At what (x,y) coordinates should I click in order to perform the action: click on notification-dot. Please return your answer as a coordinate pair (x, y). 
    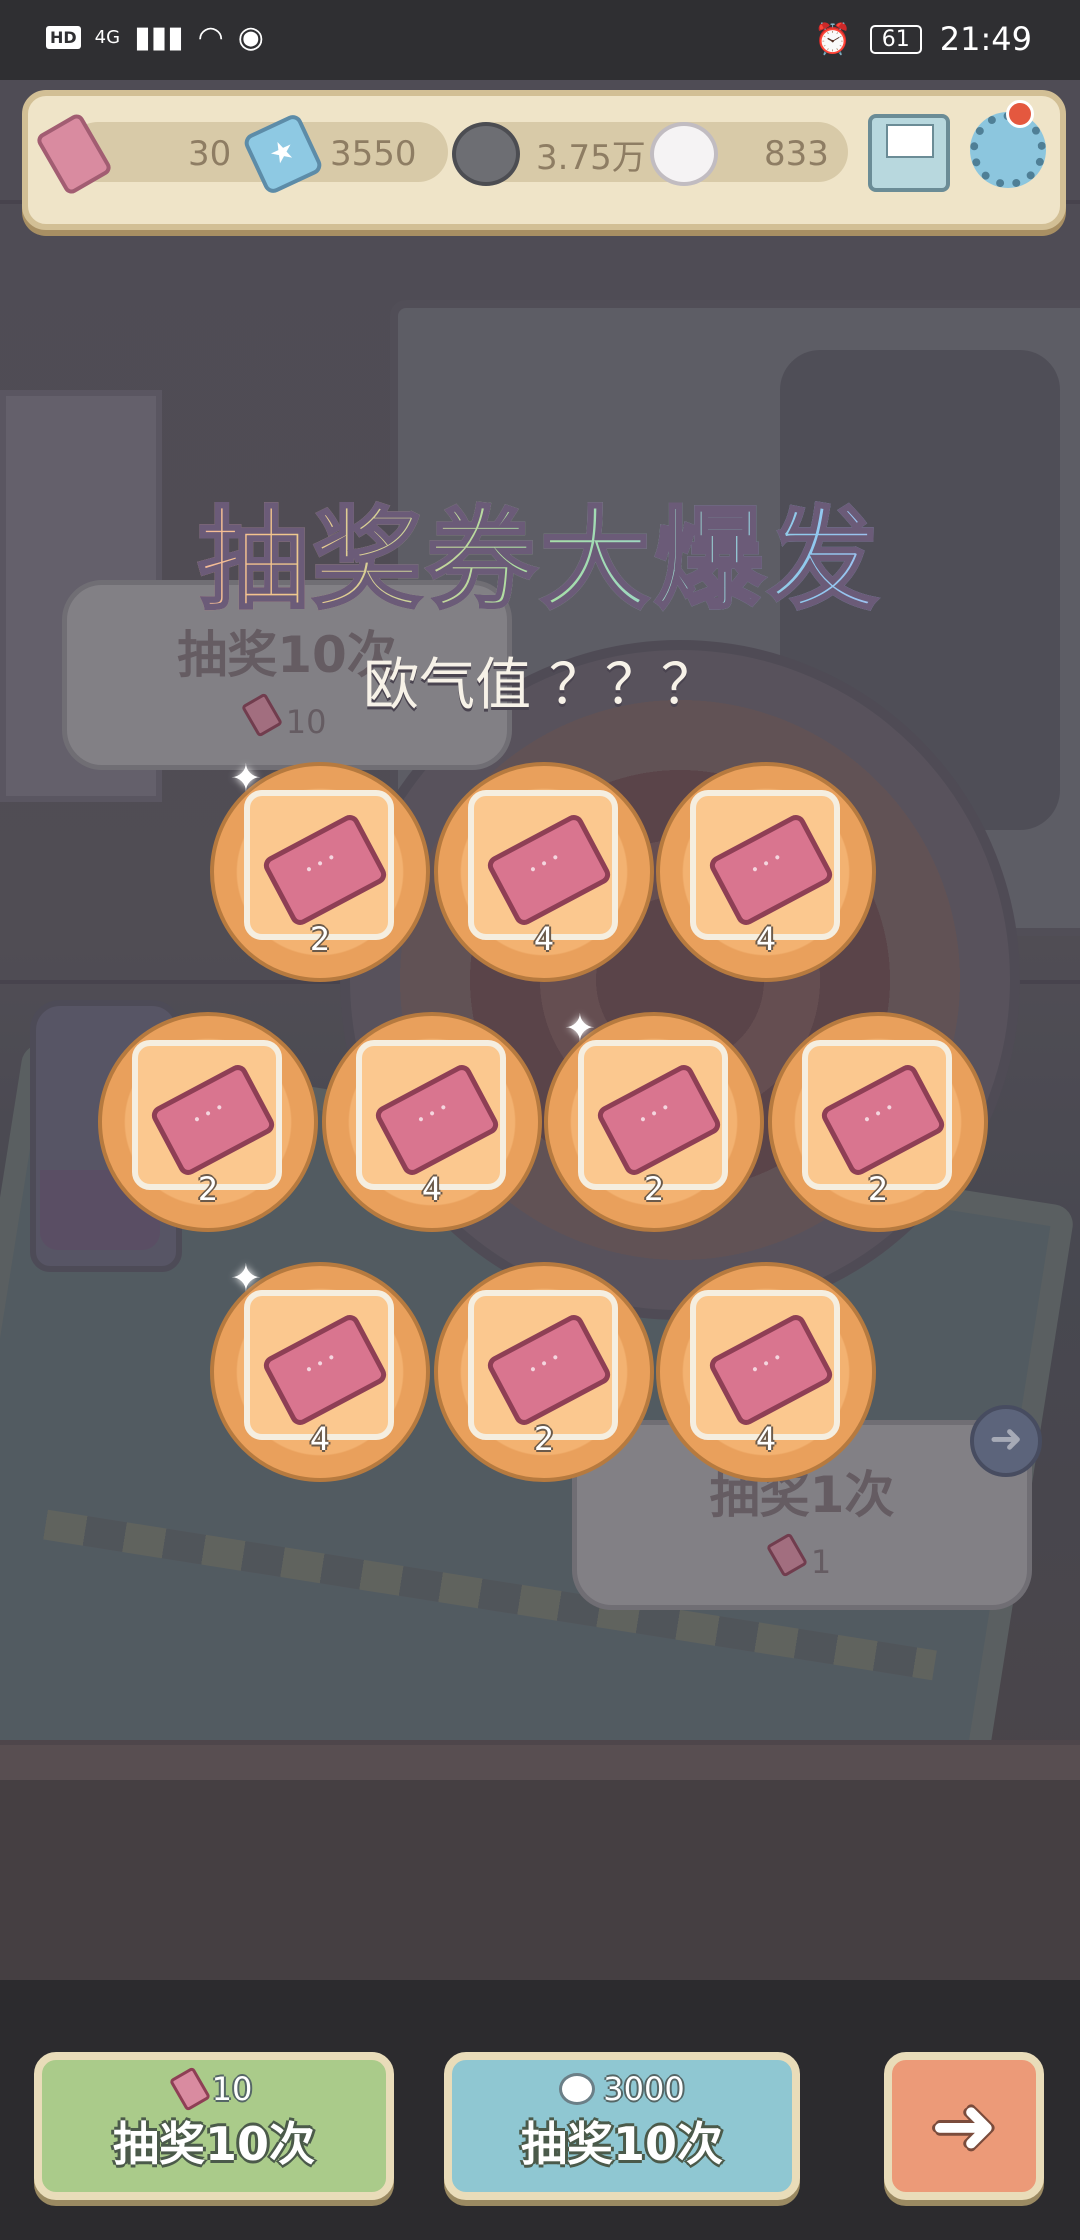
    Looking at the image, I should click on (1020, 114).